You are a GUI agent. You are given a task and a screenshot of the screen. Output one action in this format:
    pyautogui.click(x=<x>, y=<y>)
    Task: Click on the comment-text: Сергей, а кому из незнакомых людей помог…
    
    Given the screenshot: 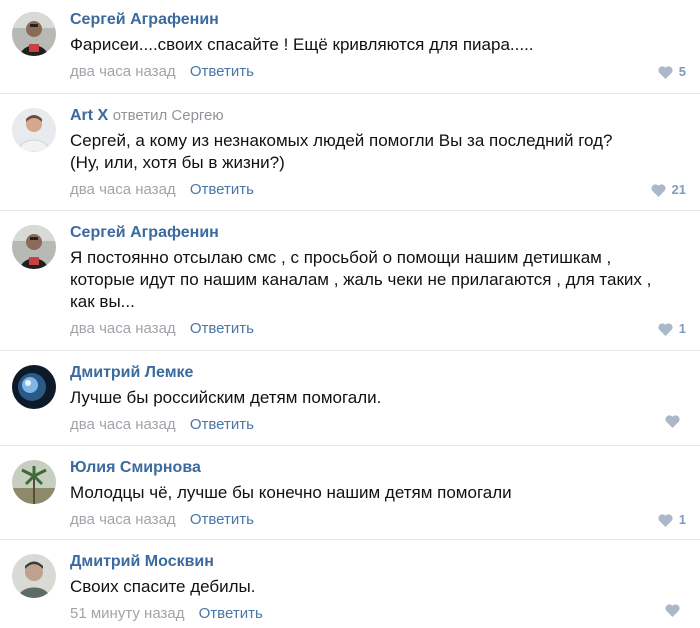 What is the action you would take?
    pyautogui.click(x=341, y=151)
    